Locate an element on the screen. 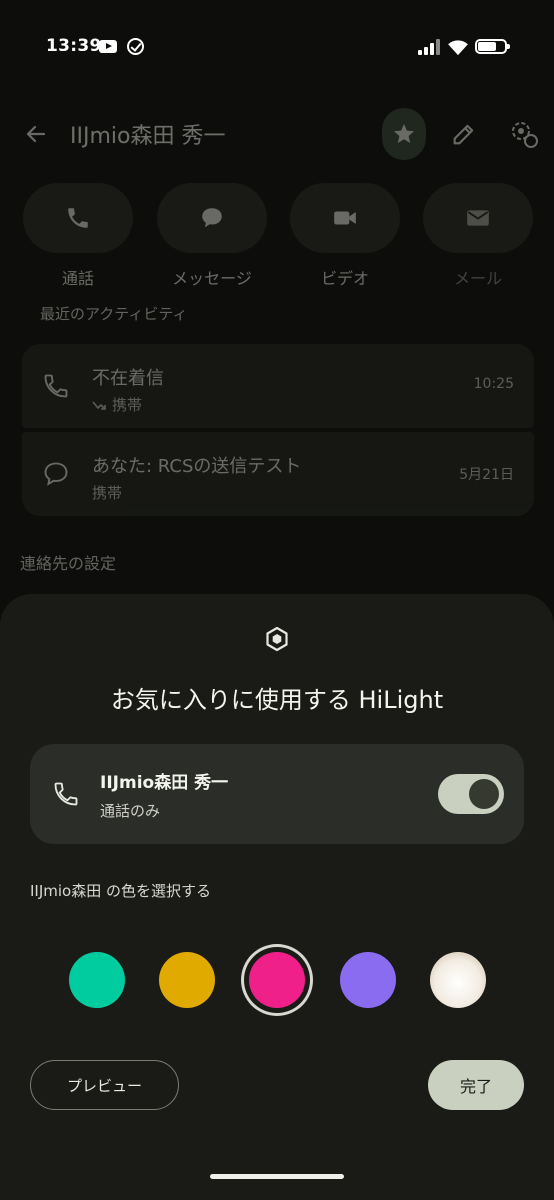 This screenshot has height=1200, width=554. video-action-button is located at coordinates (345, 218).